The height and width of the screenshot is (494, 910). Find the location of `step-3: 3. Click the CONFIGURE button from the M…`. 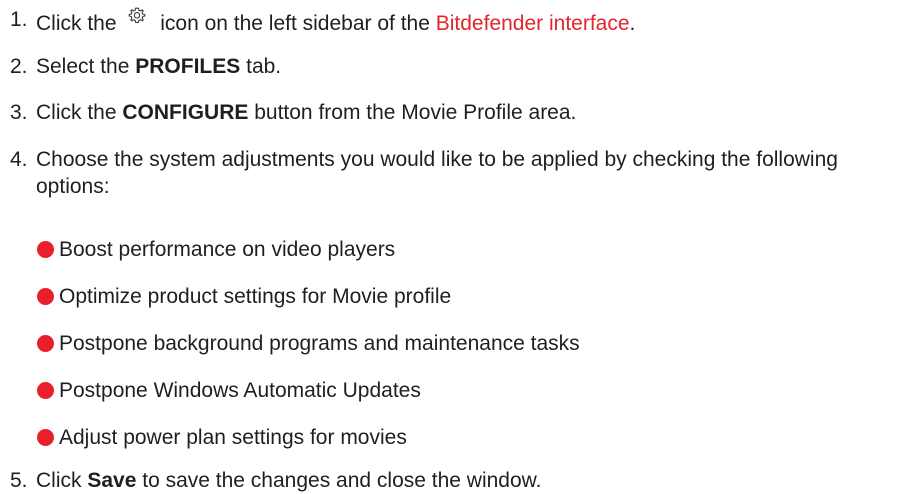

step-3: 3. Click the CONFIGURE button from the M… is located at coordinates (460, 122).